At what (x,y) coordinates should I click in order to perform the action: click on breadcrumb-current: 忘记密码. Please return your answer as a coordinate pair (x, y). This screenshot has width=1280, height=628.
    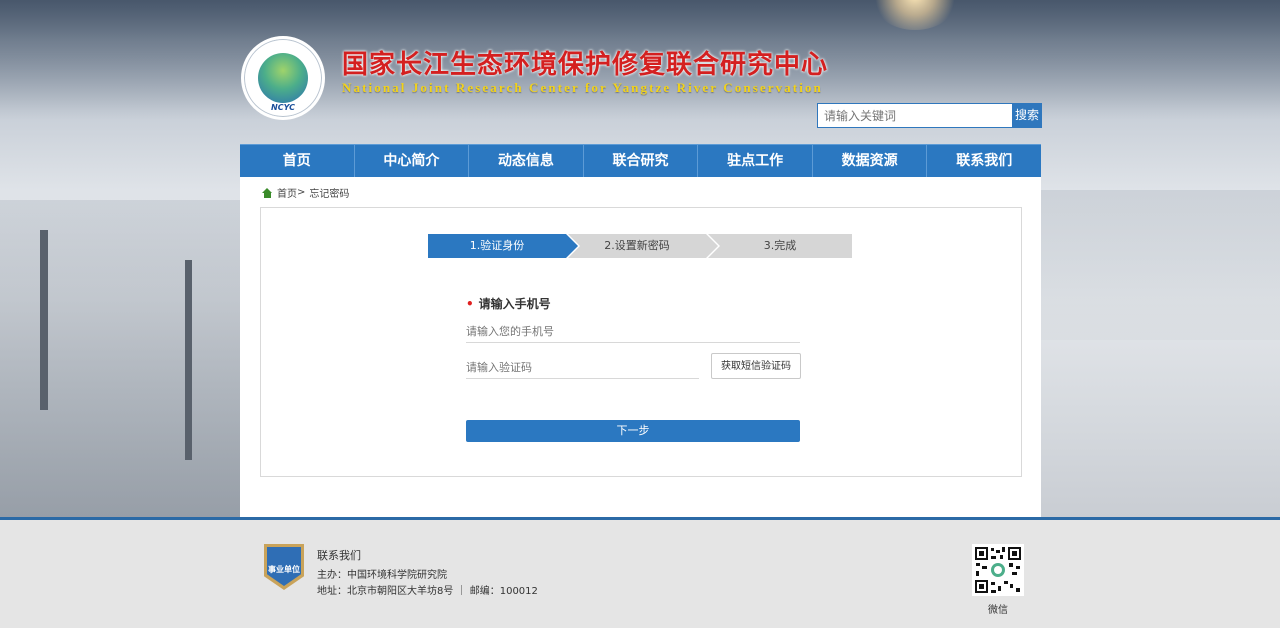
    Looking at the image, I should click on (329, 194).